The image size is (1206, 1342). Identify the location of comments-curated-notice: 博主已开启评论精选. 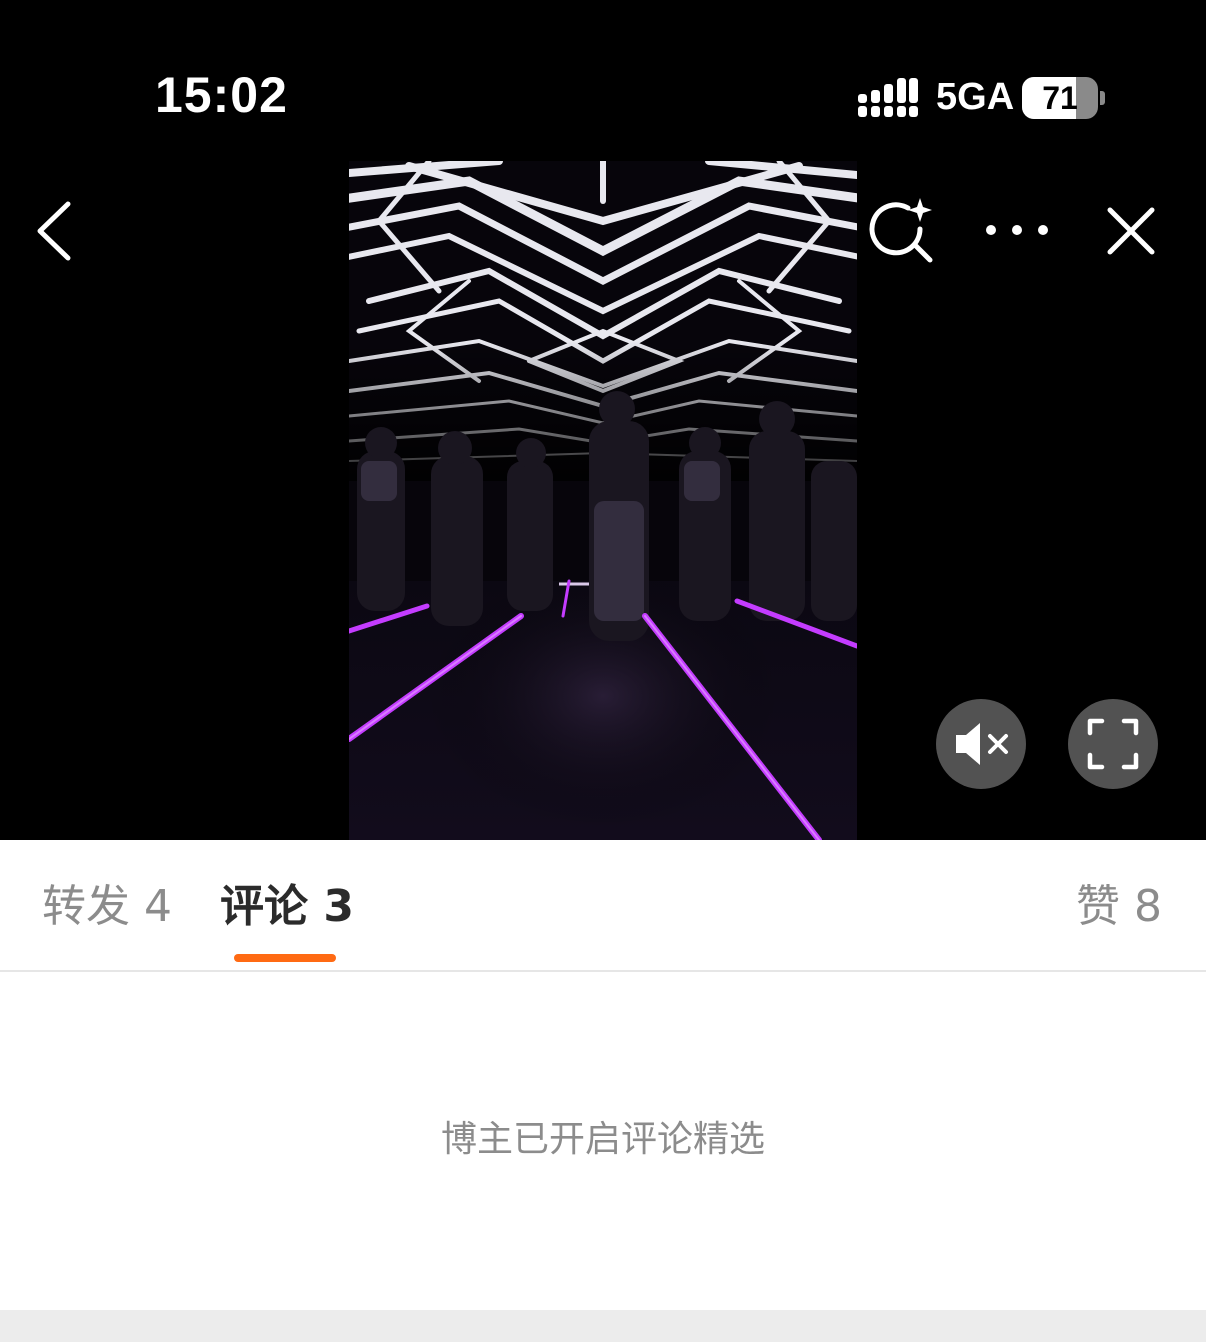
(602, 1139).